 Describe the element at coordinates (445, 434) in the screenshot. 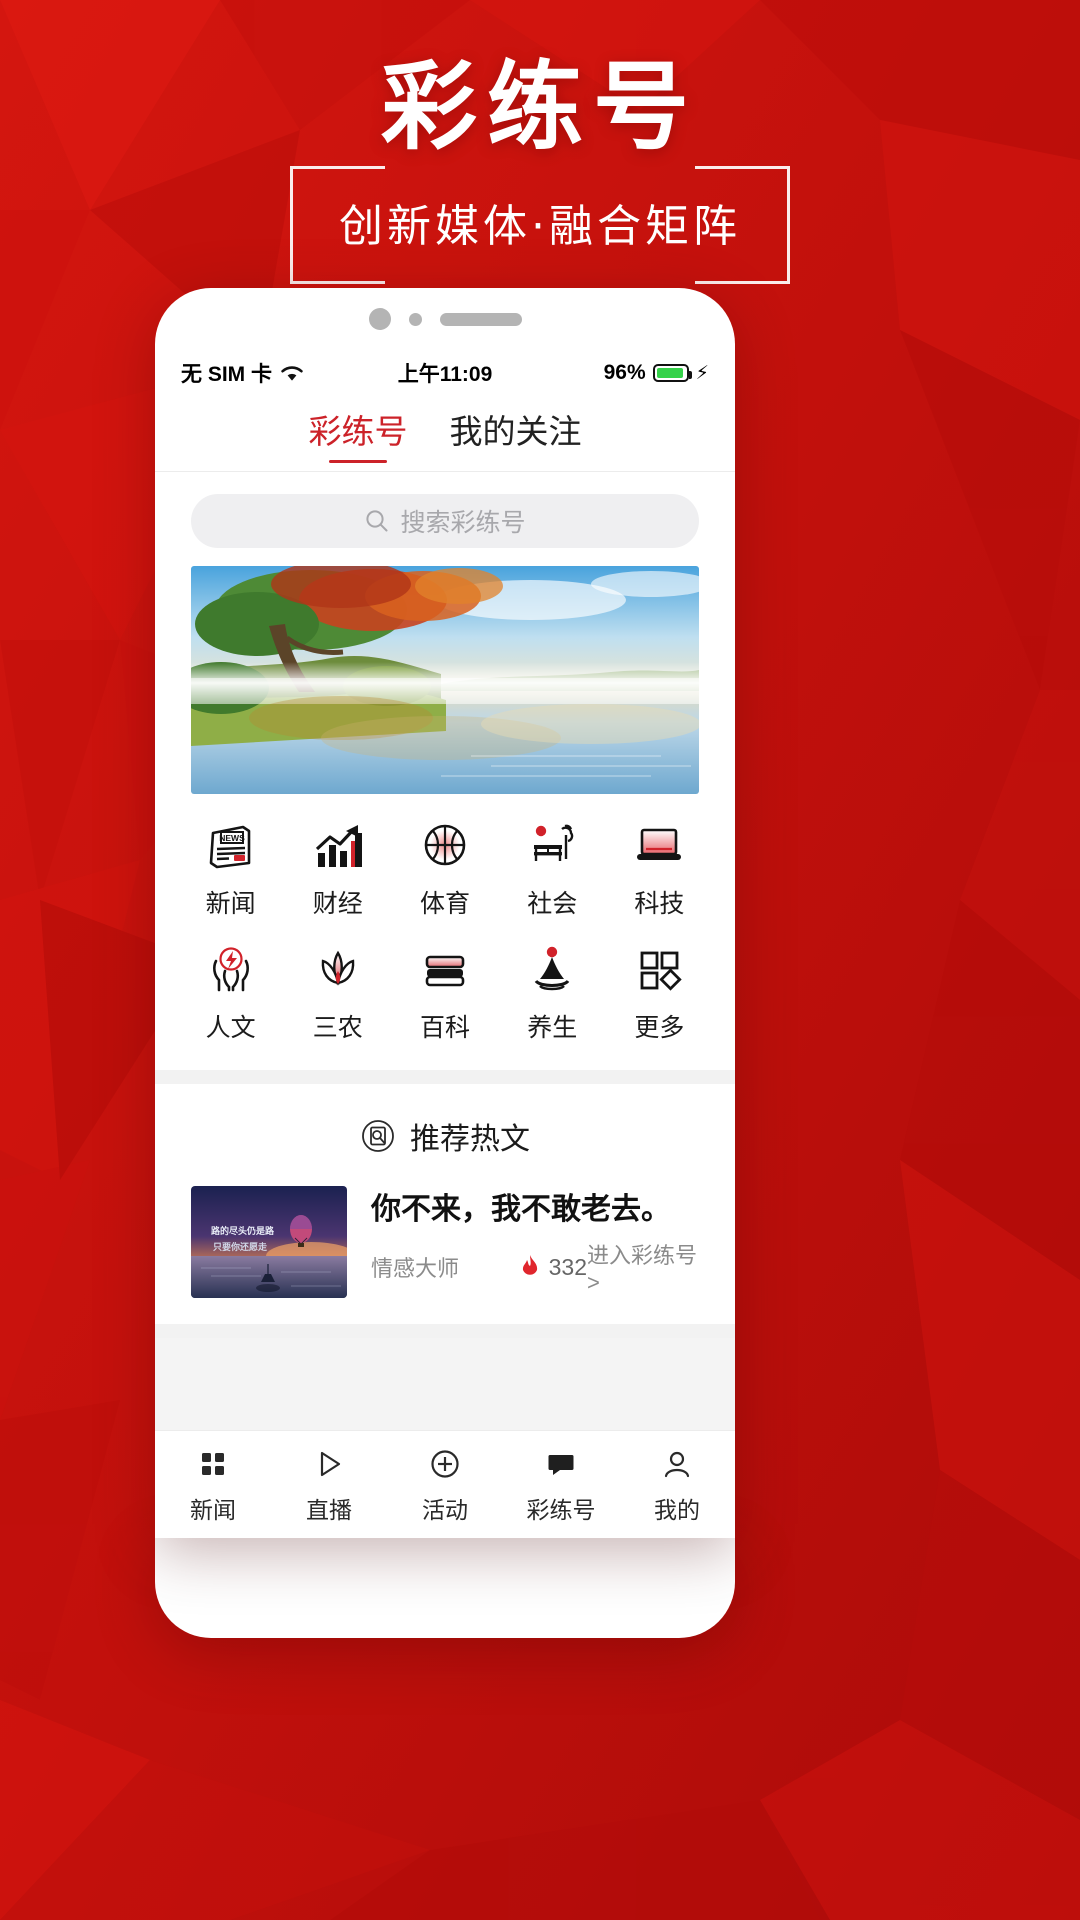

I see `top-tab-bar: 彩练号 我的关注` at that location.